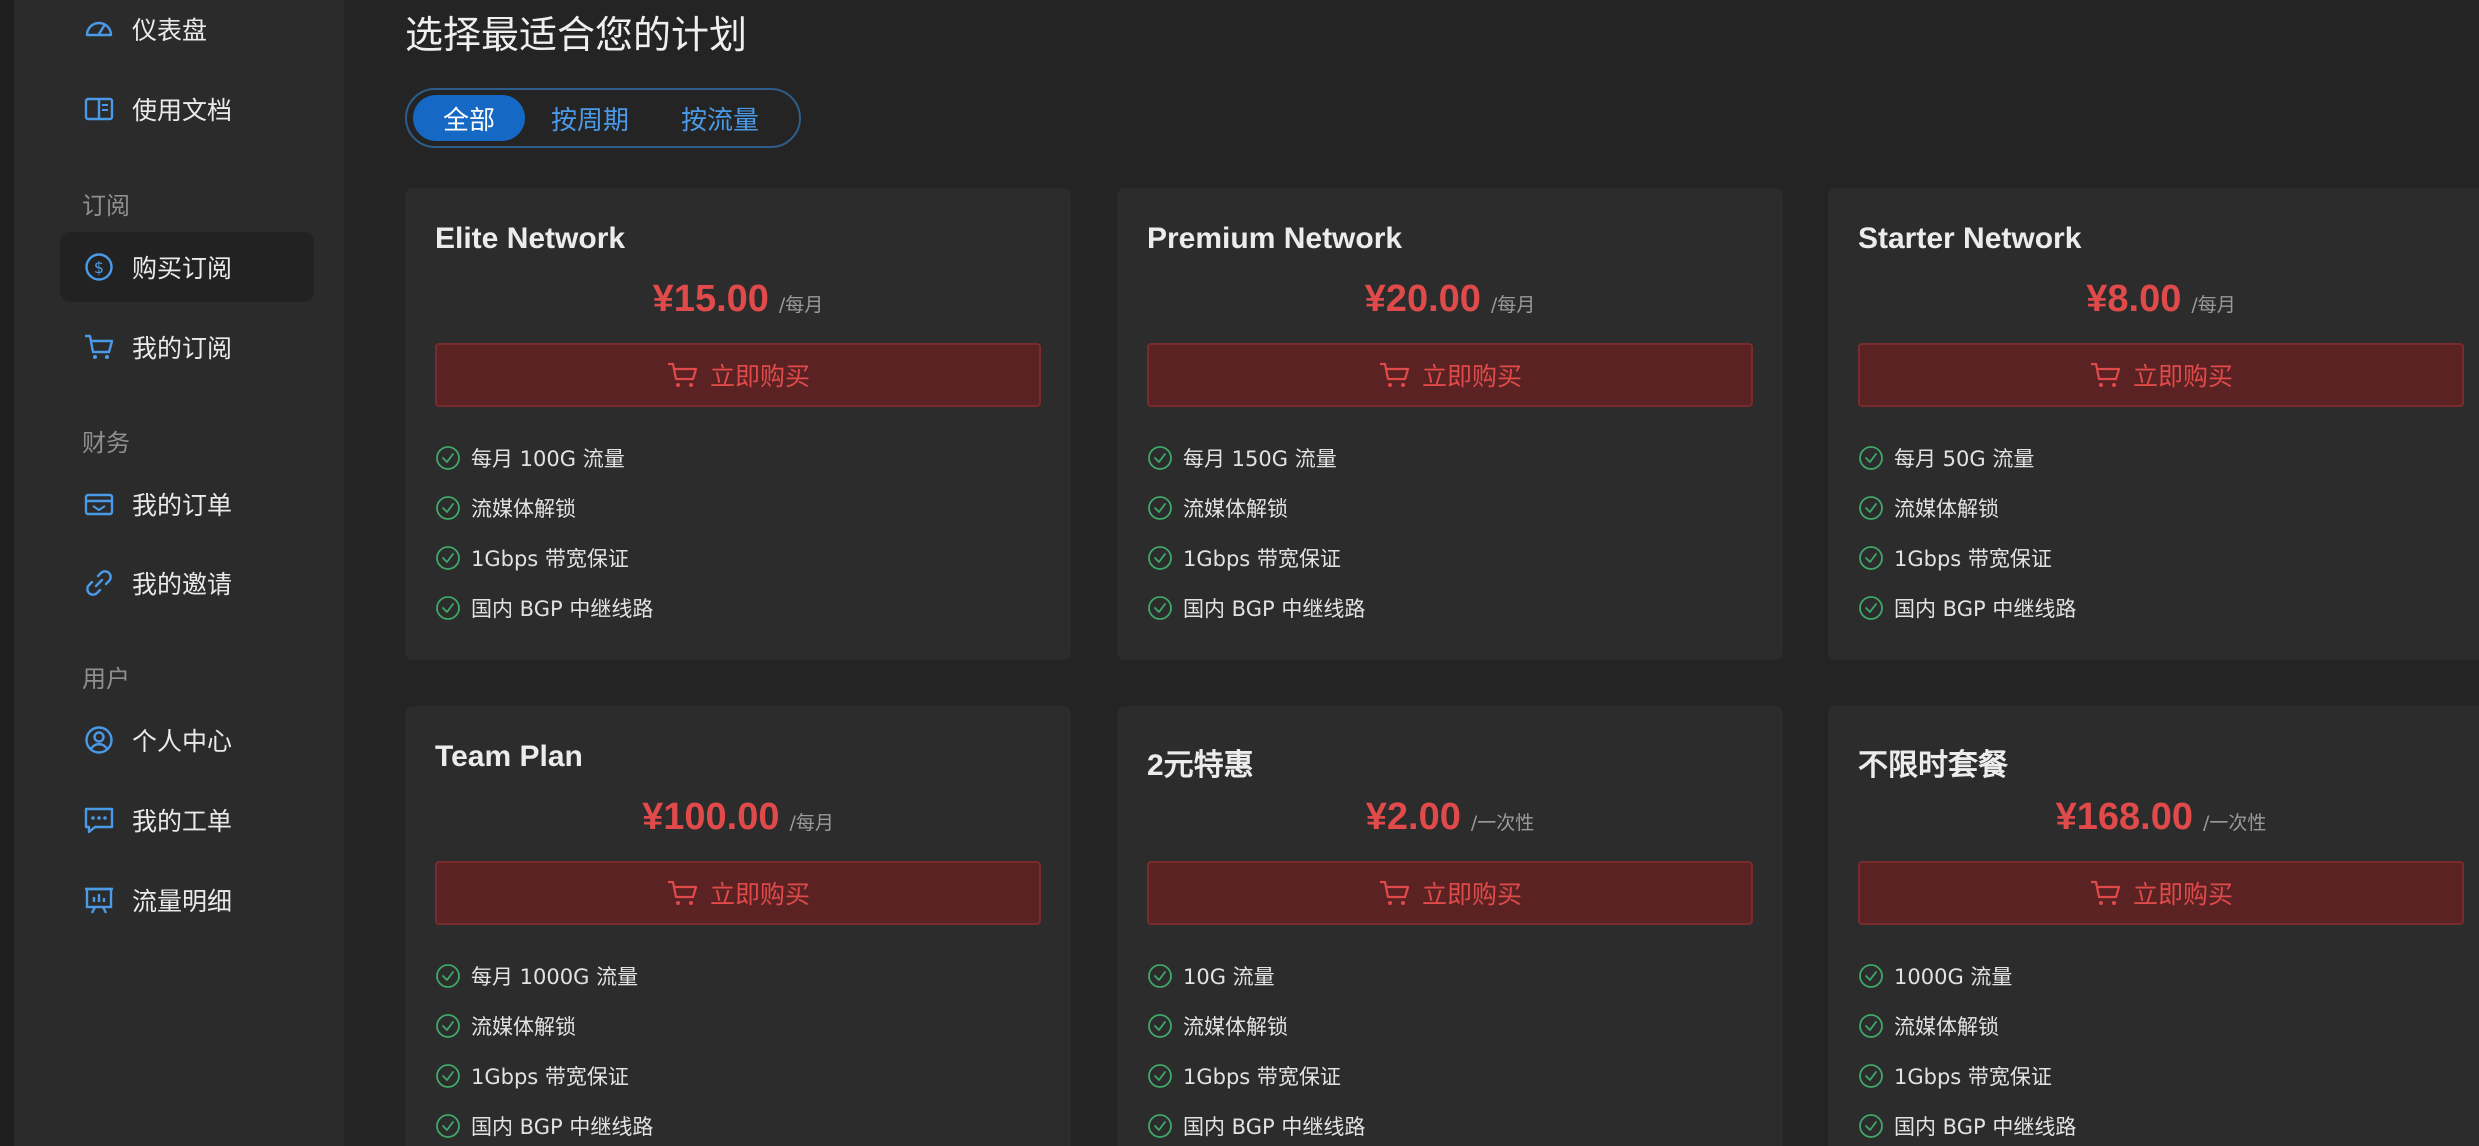 This screenshot has width=2479, height=1146. What do you see at coordinates (1970, 238) in the screenshot?
I see `plan-name: Starter Network` at bounding box center [1970, 238].